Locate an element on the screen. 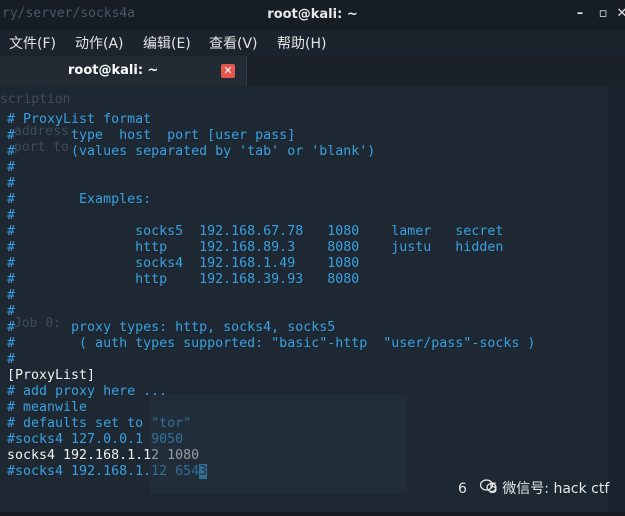  terminal-line: # meanwile is located at coordinates (47, 407).